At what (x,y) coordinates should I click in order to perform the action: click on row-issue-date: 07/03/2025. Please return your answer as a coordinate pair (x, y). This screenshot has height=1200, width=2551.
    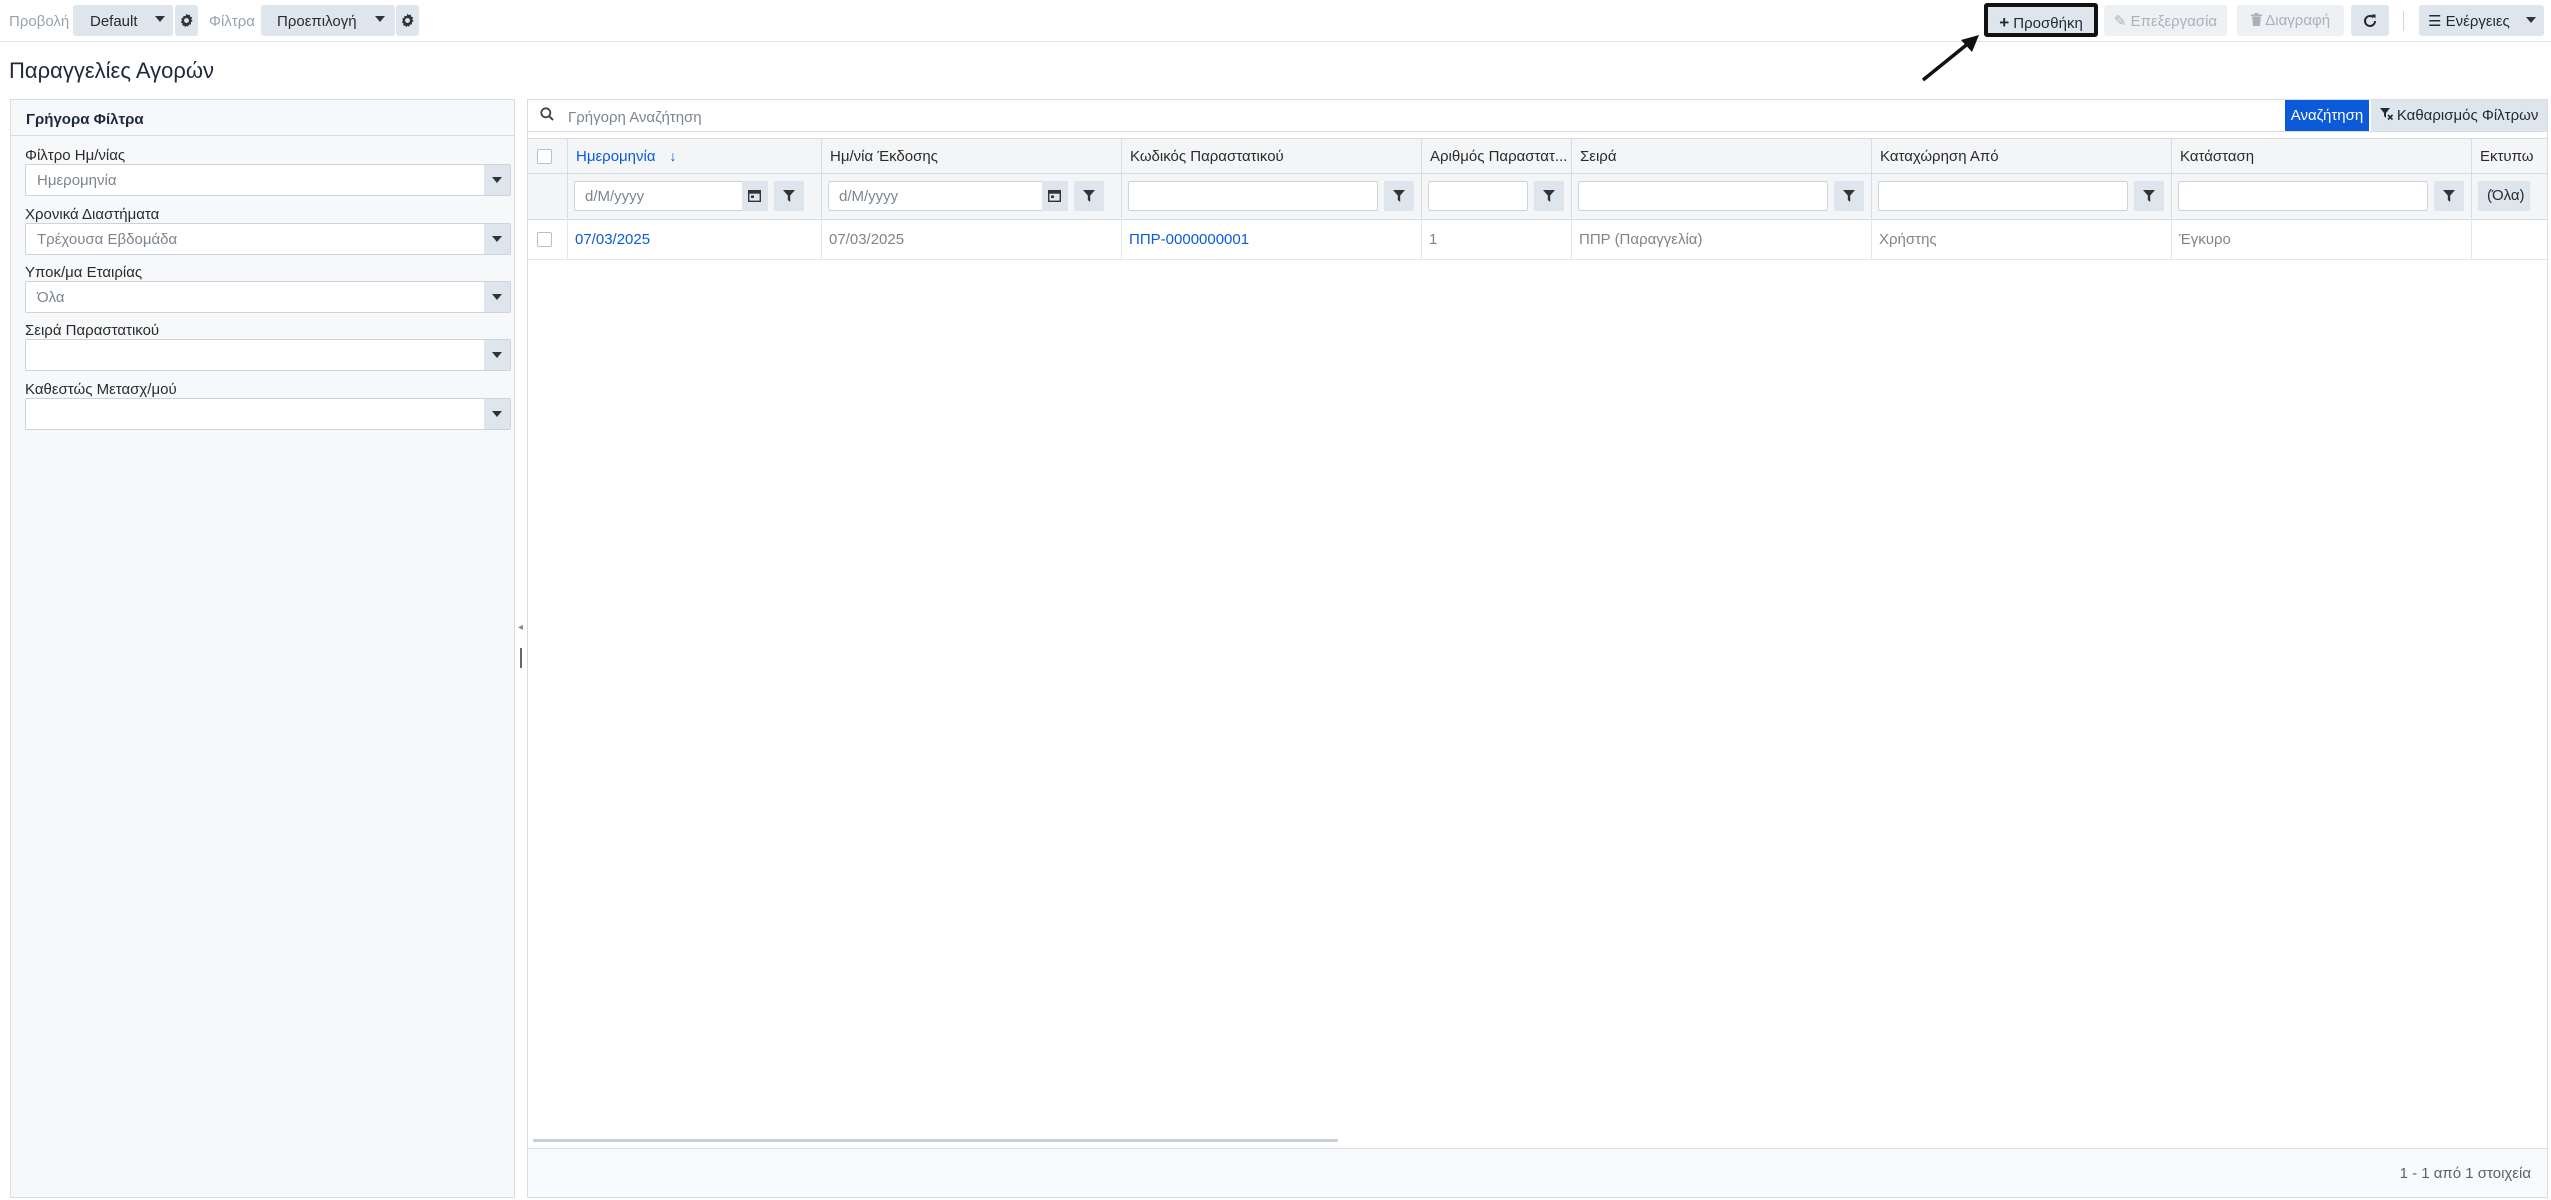
    Looking at the image, I should click on (971, 239).